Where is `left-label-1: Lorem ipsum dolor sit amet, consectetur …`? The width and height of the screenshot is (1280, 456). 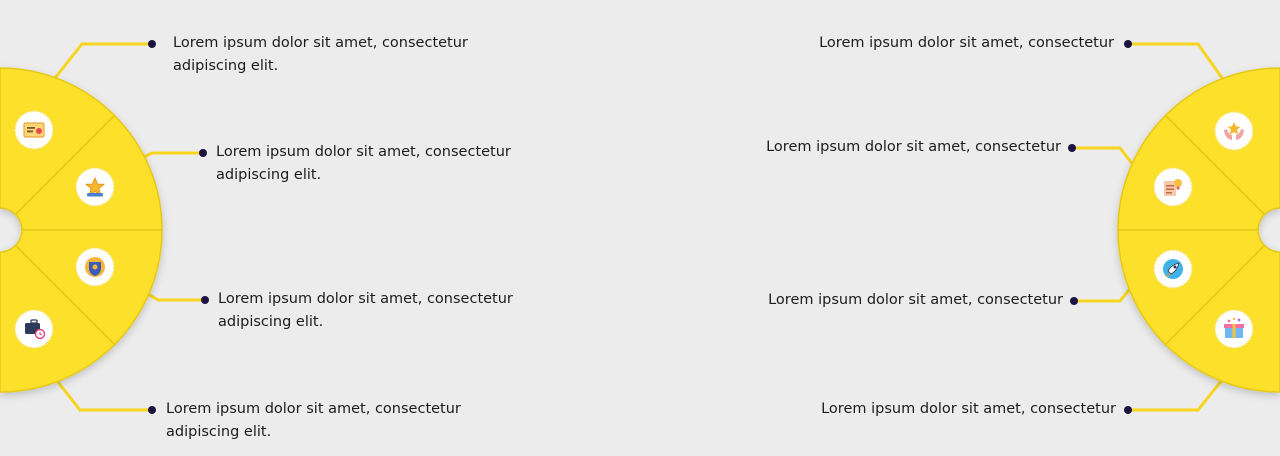
left-label-1: Lorem ipsum dolor sit amet, consectetur … is located at coordinates (320, 54).